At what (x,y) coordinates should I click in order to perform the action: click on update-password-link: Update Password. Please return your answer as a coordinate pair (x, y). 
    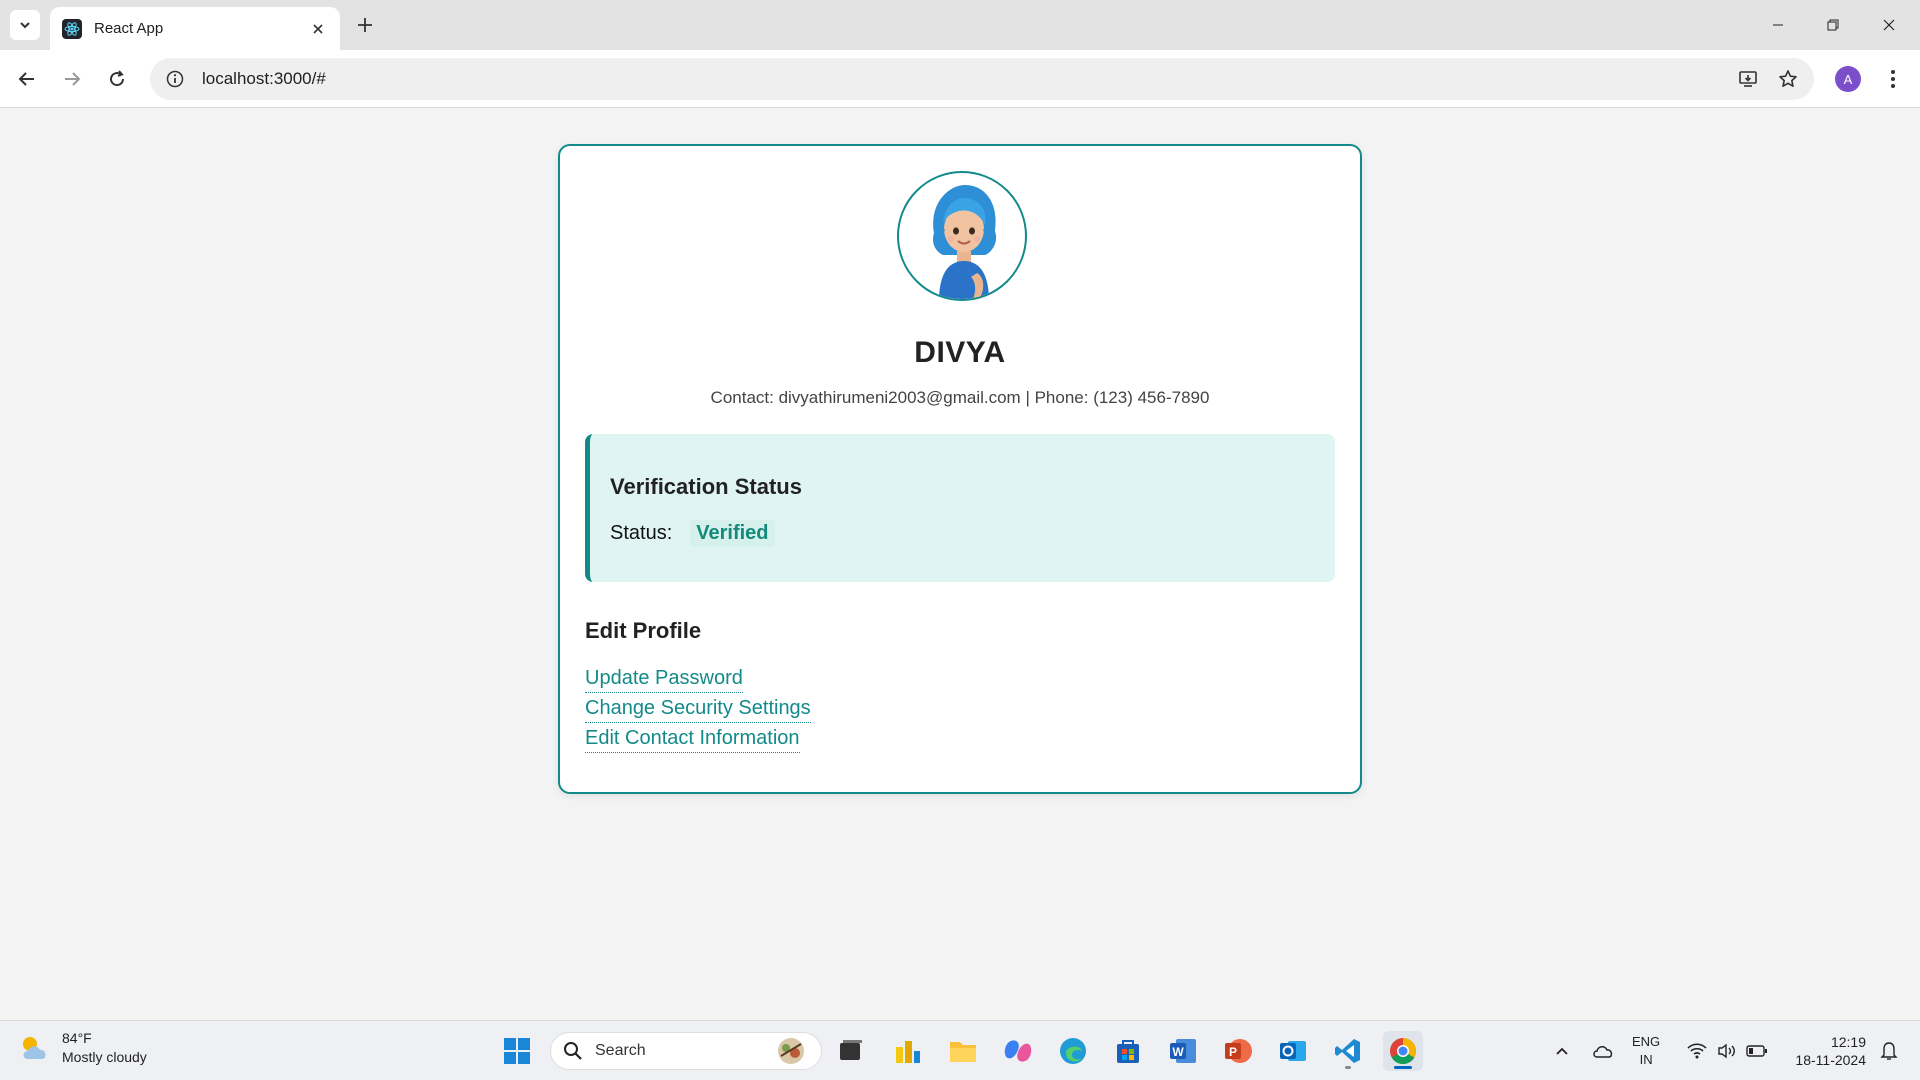
    Looking at the image, I should click on (664, 678).